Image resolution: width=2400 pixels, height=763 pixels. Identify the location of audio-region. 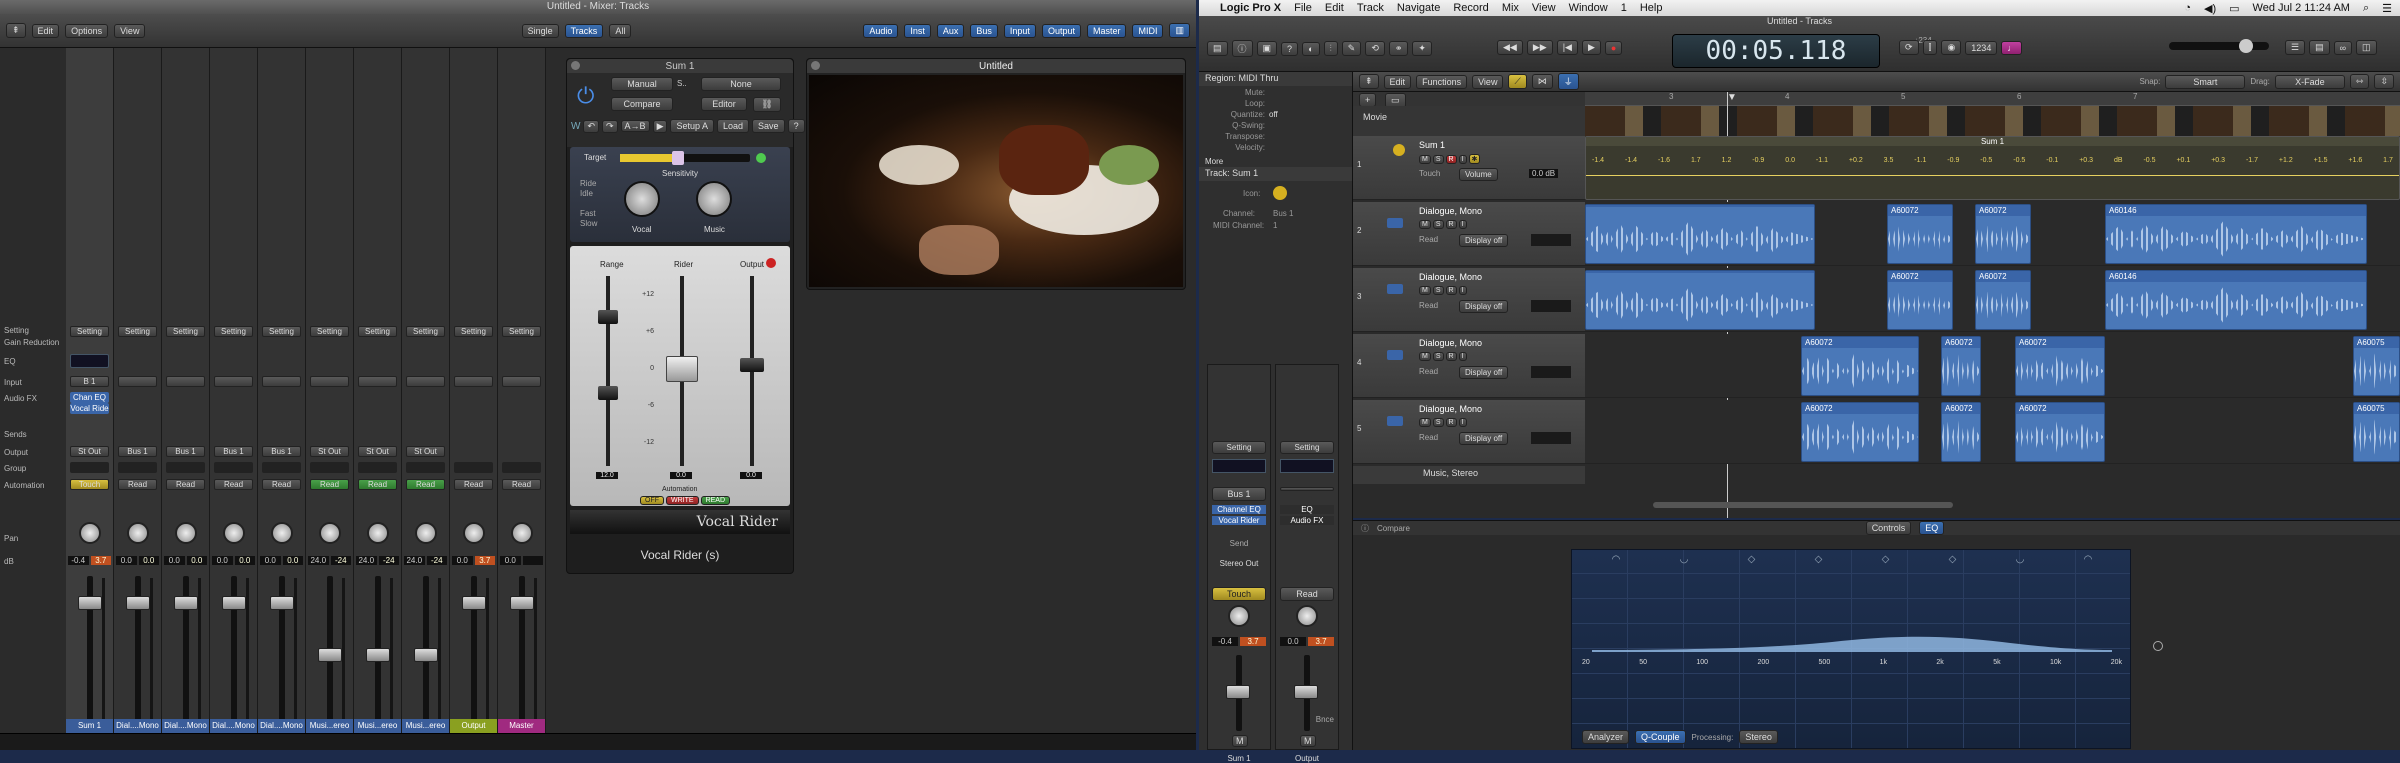
(1700, 300).